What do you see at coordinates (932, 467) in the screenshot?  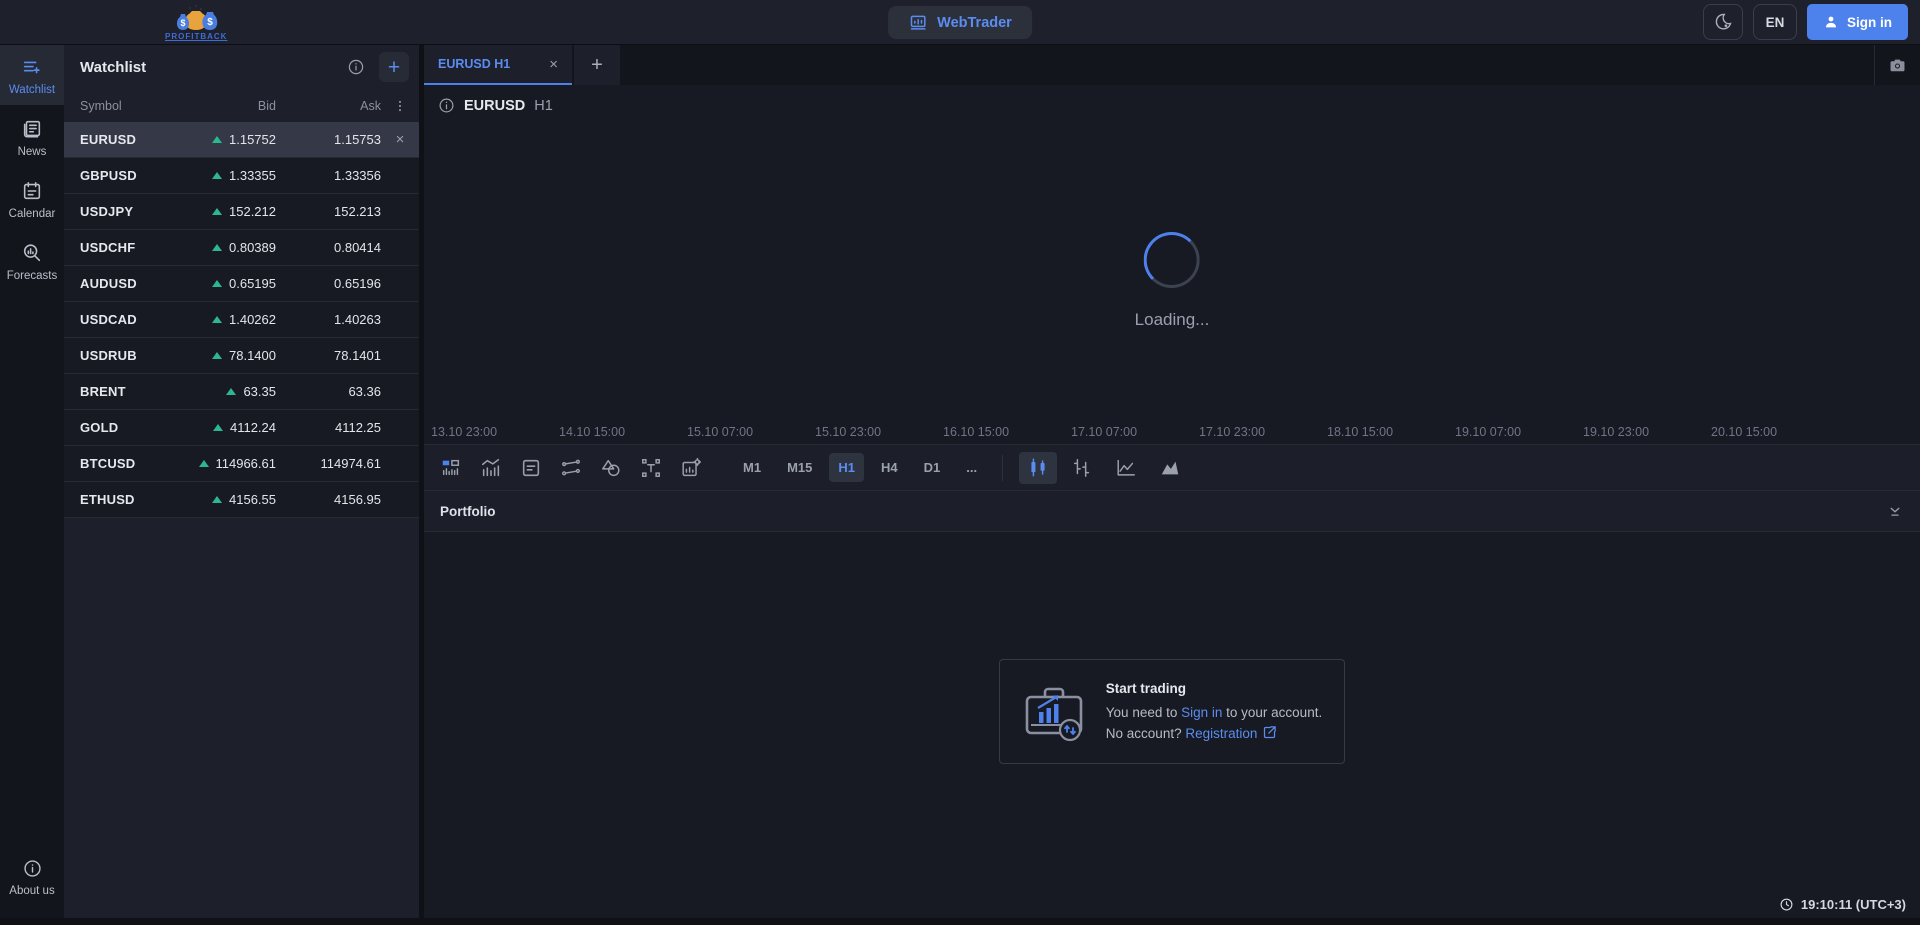 I see `timeframe-d1-button: D1` at bounding box center [932, 467].